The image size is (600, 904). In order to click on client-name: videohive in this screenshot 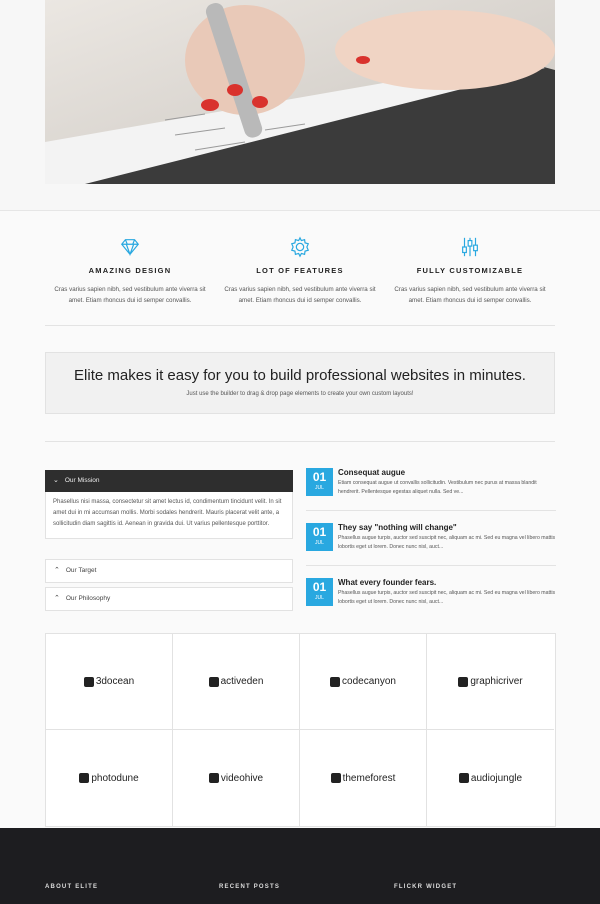, I will do `click(242, 778)`.